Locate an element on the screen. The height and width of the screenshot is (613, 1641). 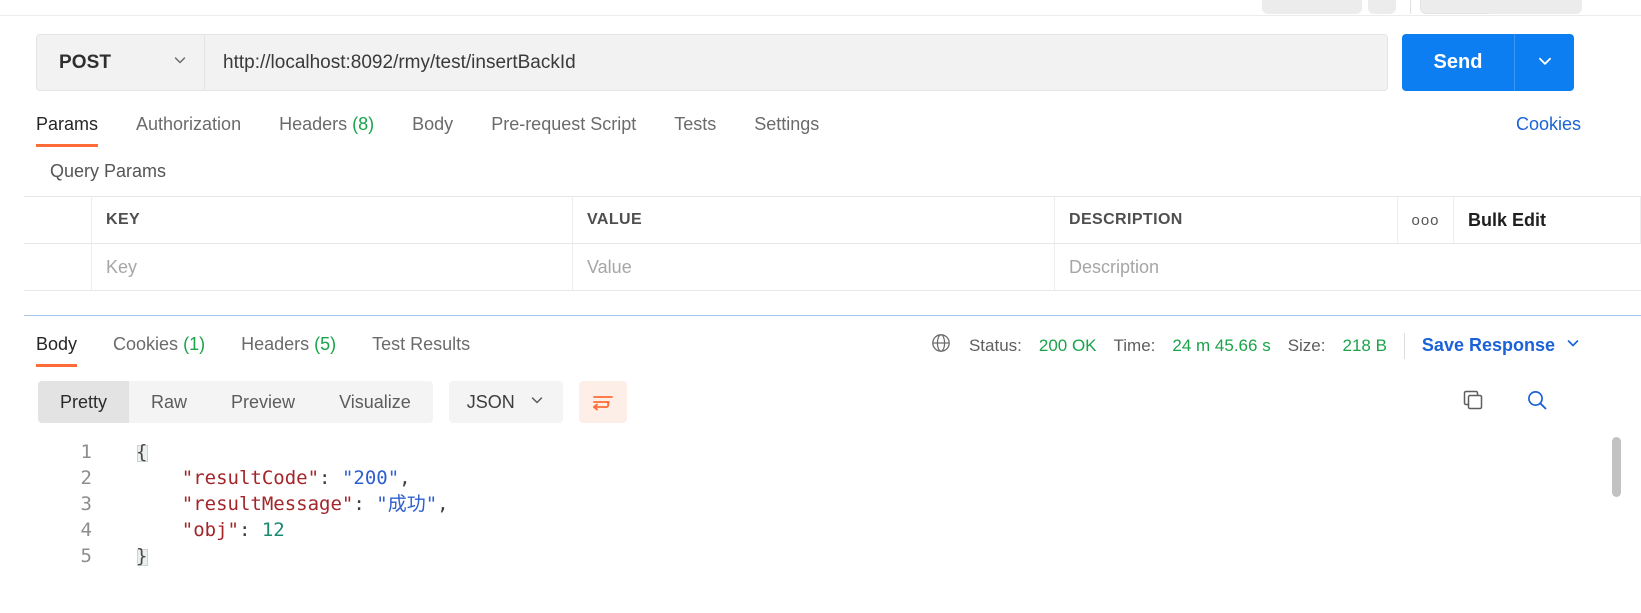
tab-tests: Tests is located at coordinates (695, 127).